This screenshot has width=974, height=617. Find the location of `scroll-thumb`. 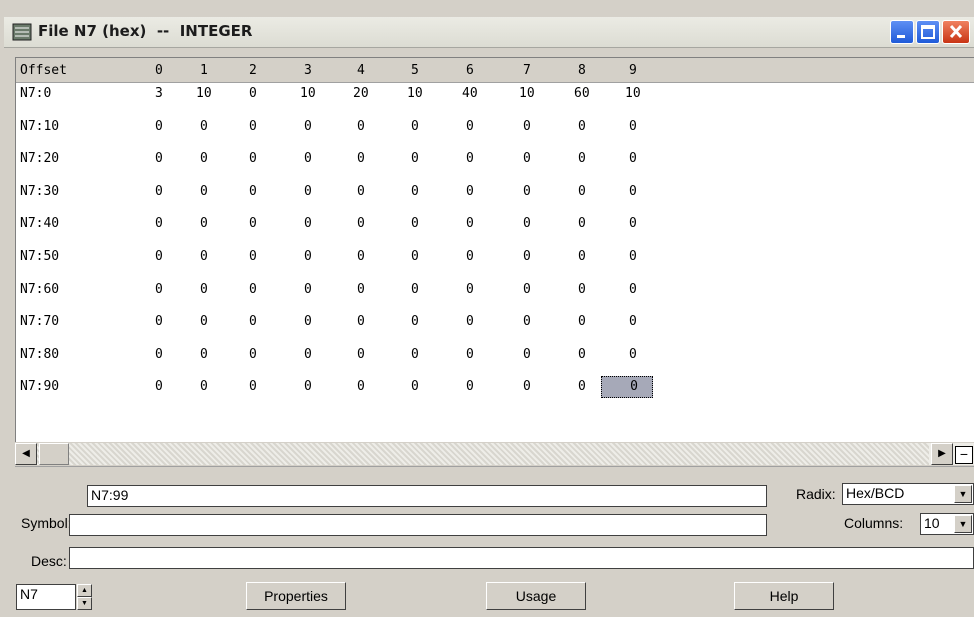

scroll-thumb is located at coordinates (54, 454).